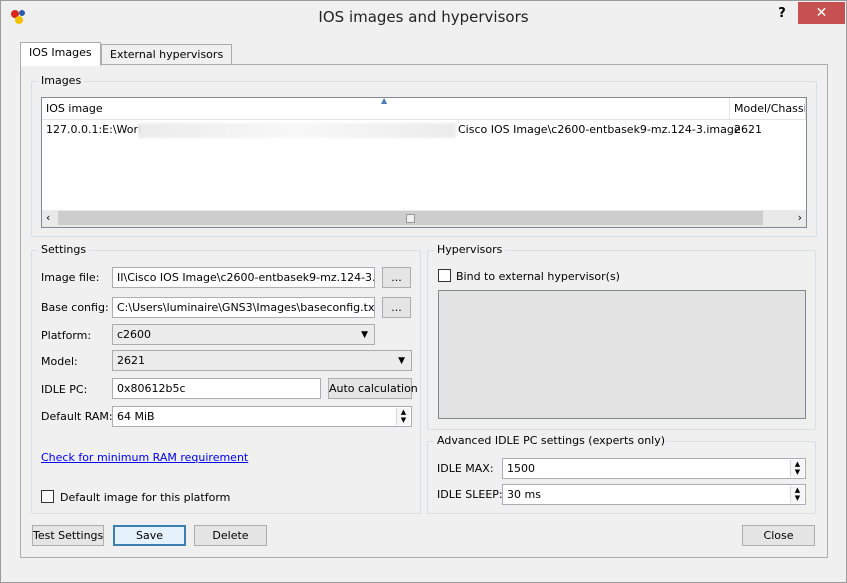 This screenshot has width=847, height=583. Describe the element at coordinates (243, 334) in the screenshot. I see `platform-select: c2600 ▼` at that location.